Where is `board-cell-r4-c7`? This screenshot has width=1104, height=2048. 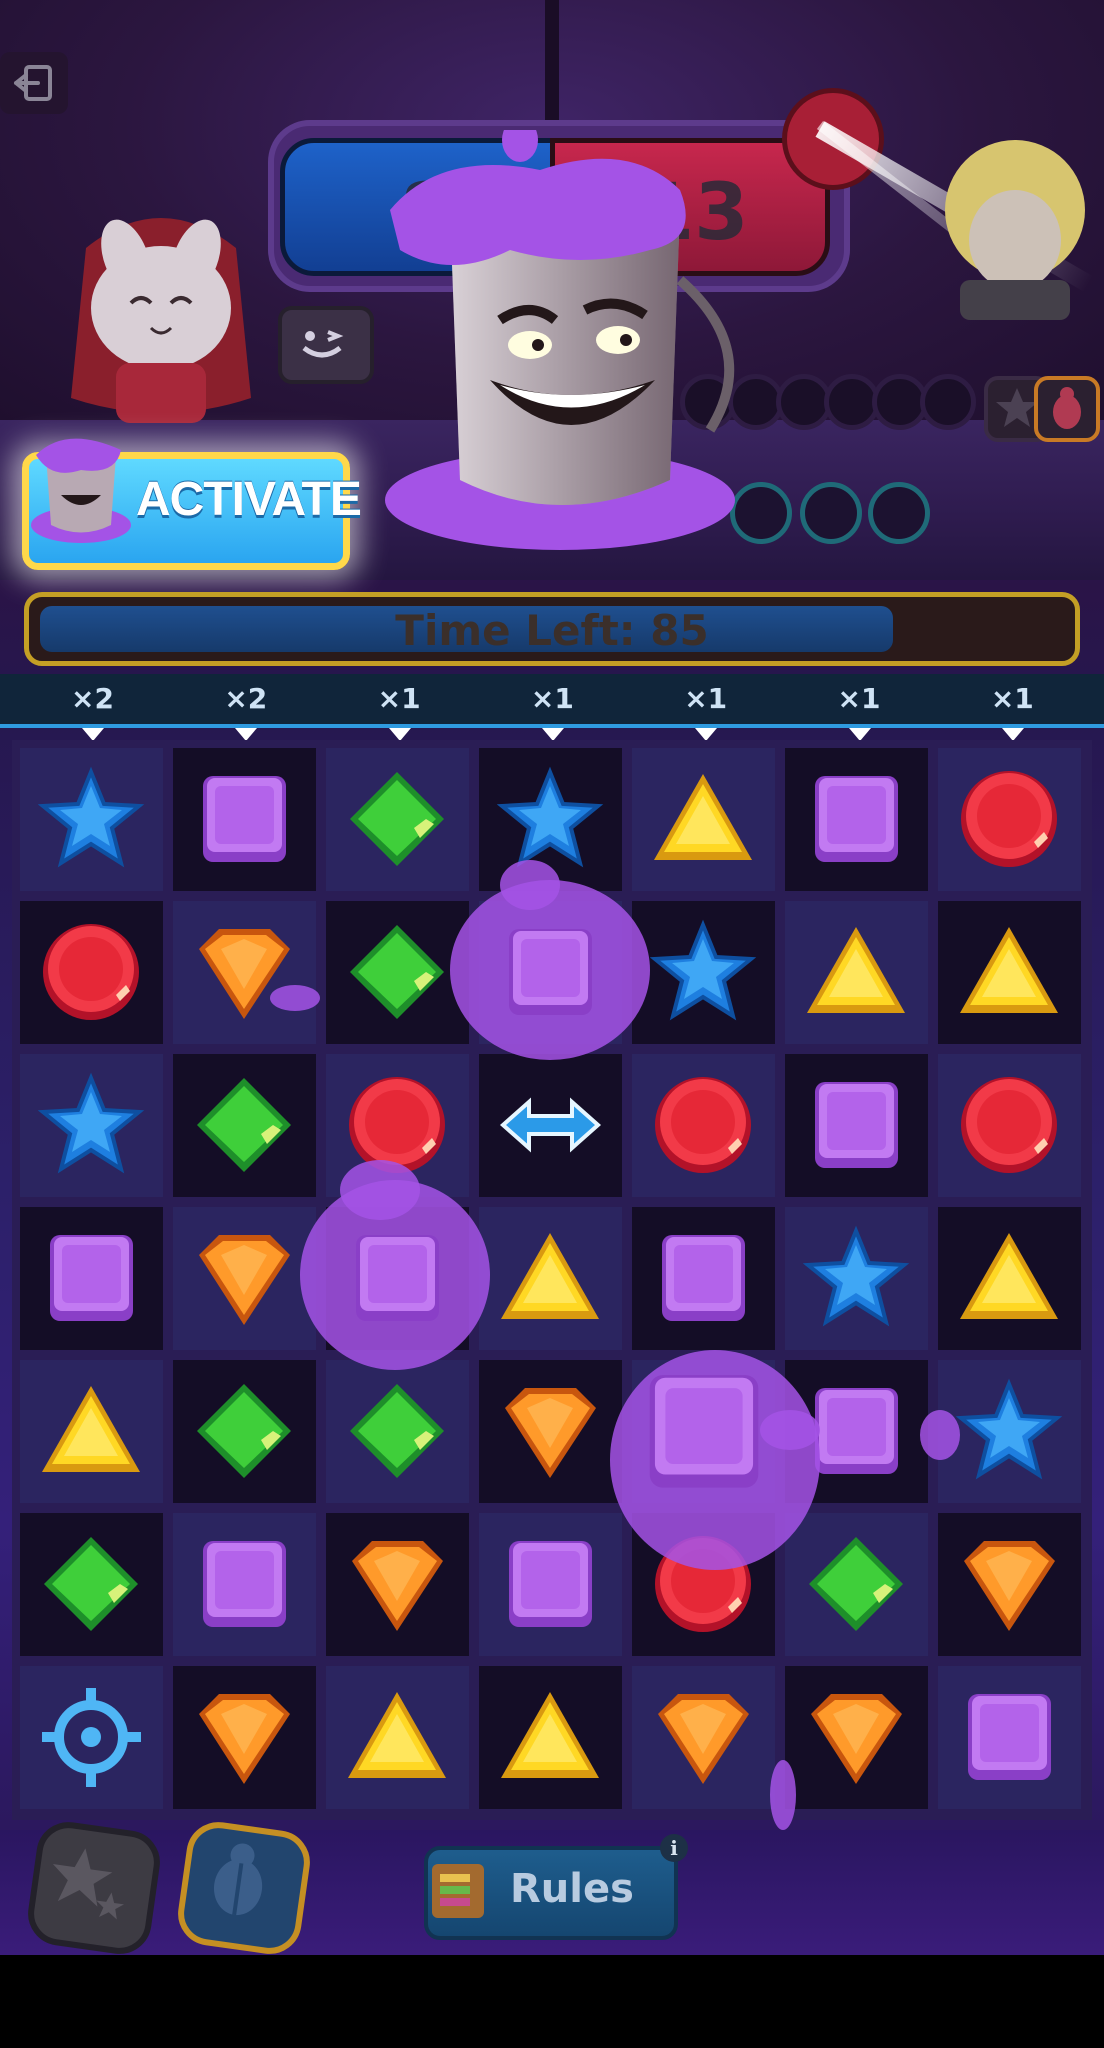
board-cell-r4-c7 is located at coordinates (1009, 1278).